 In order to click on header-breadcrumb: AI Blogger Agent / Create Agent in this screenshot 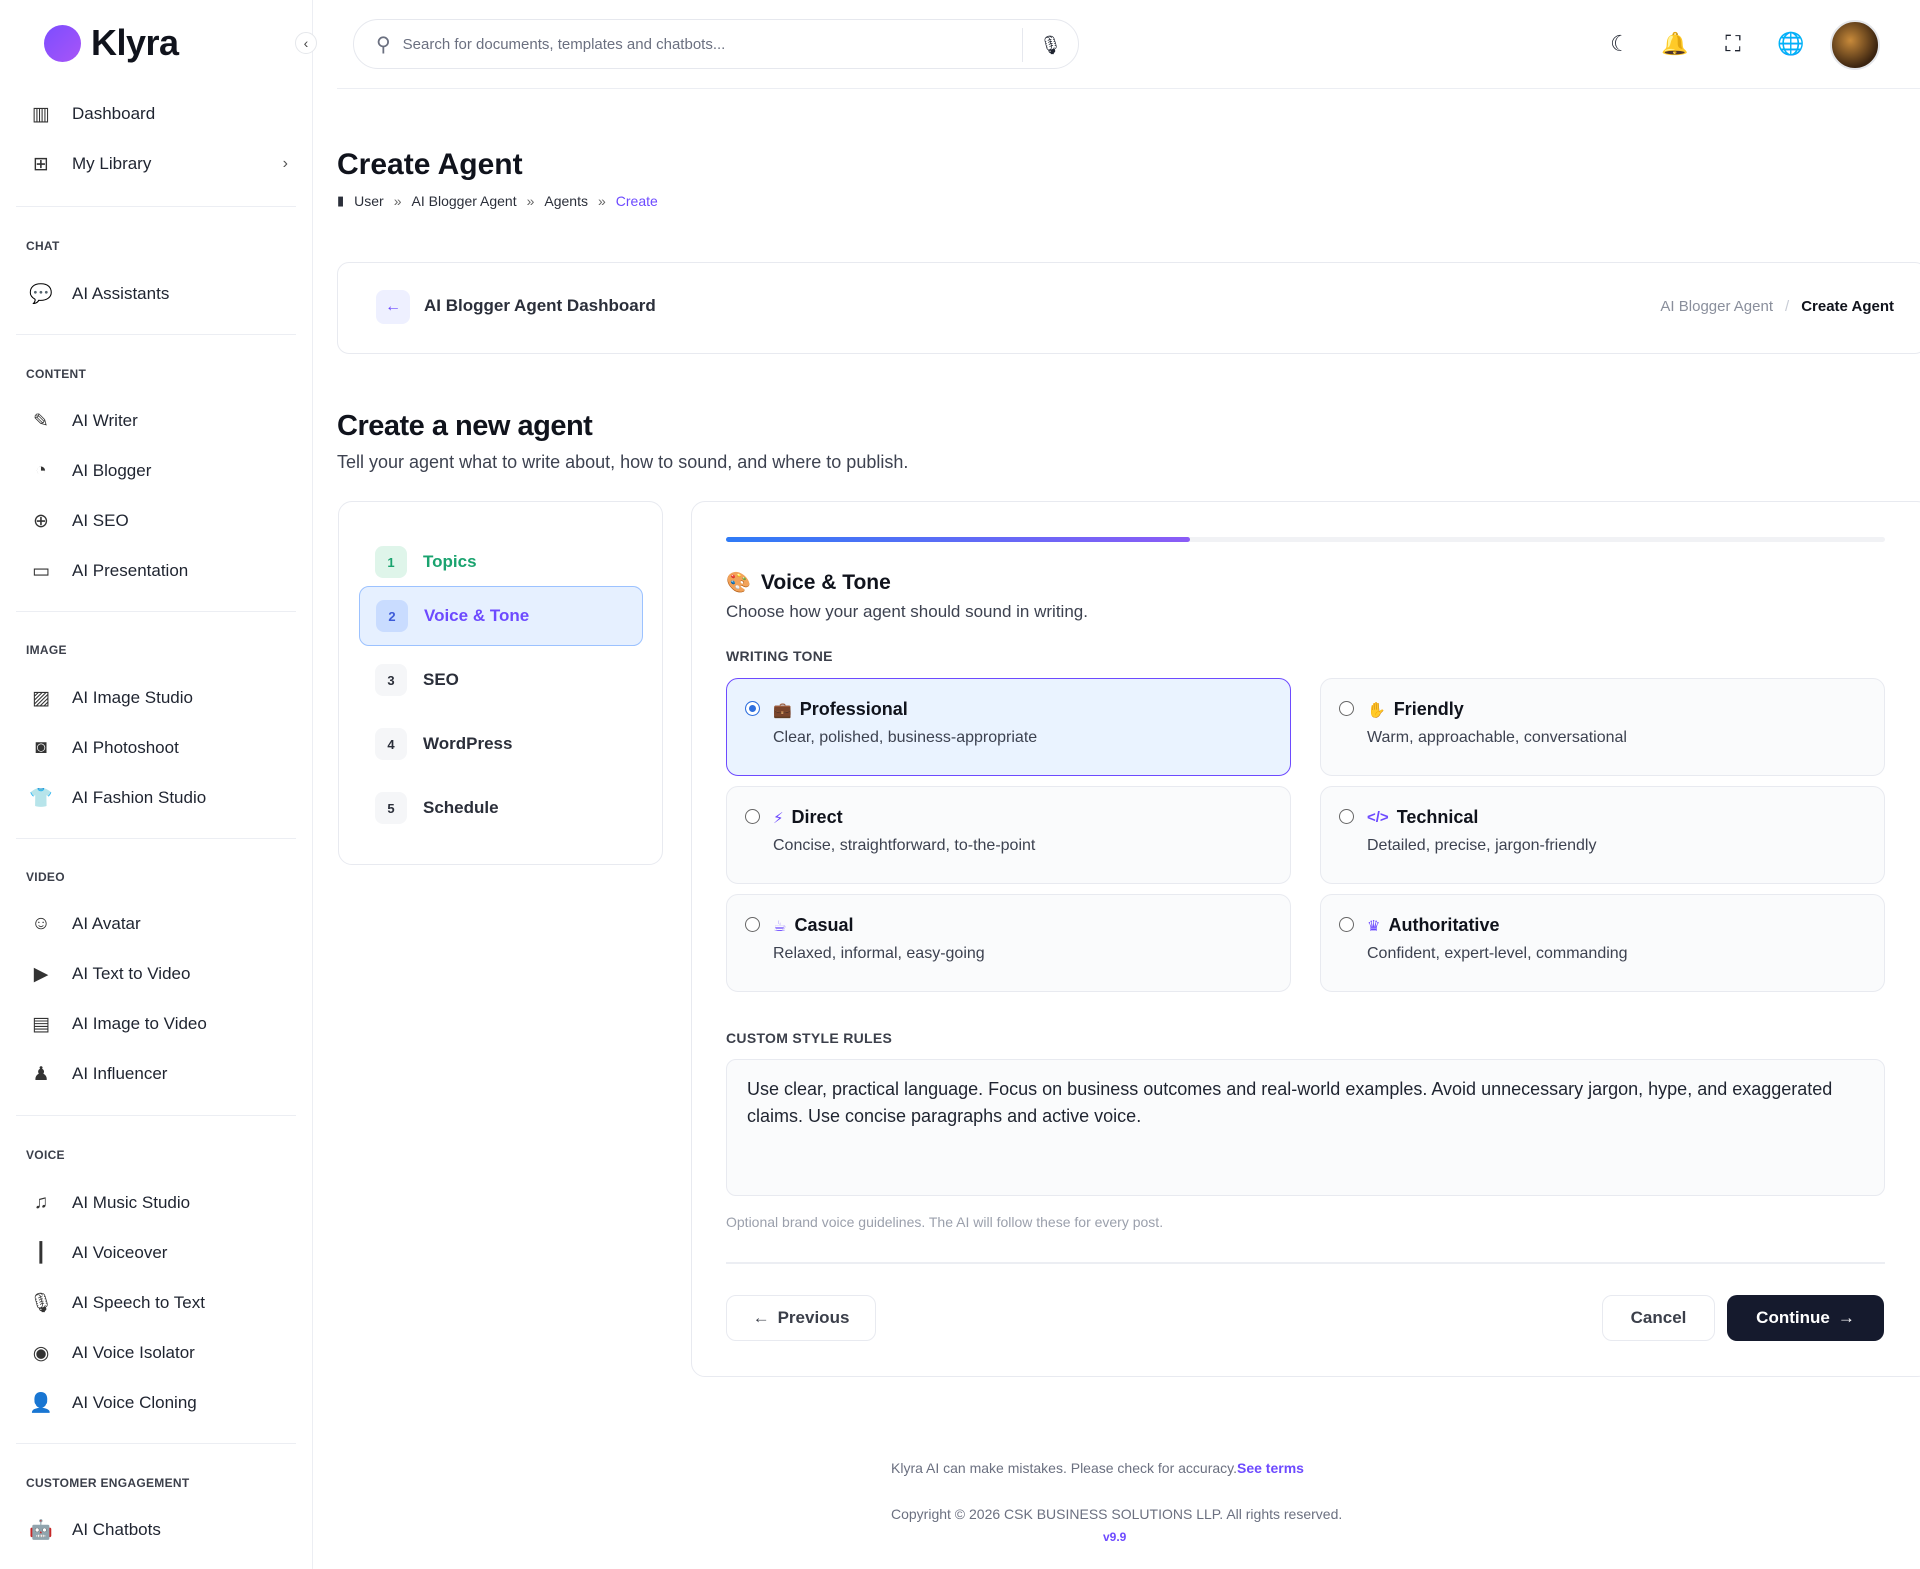, I will do `click(1777, 306)`.